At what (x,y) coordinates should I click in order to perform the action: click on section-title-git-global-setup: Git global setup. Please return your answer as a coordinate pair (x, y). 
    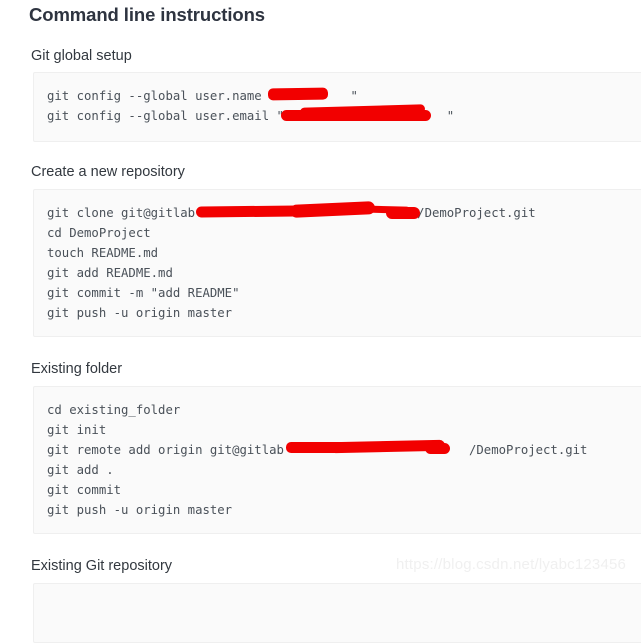
    Looking at the image, I should click on (81, 56).